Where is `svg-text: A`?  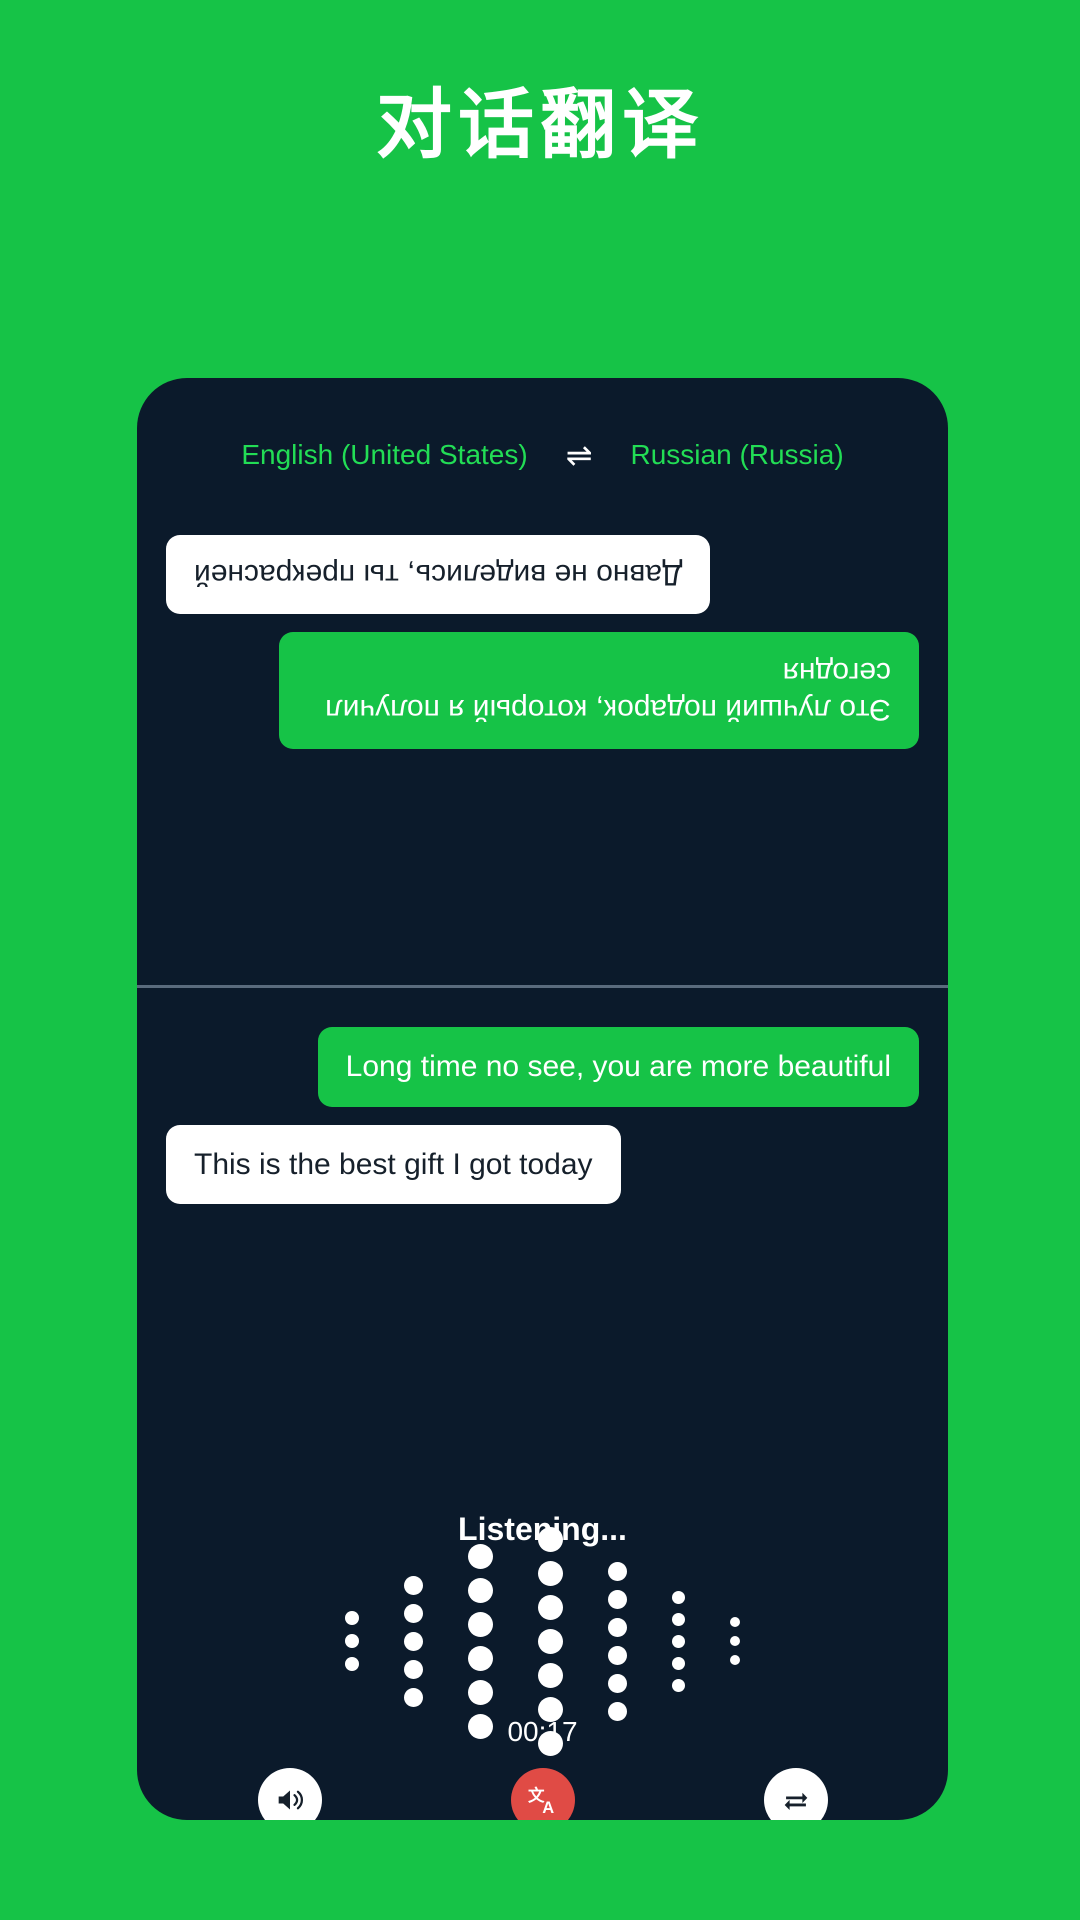 svg-text: A is located at coordinates (548, 1808).